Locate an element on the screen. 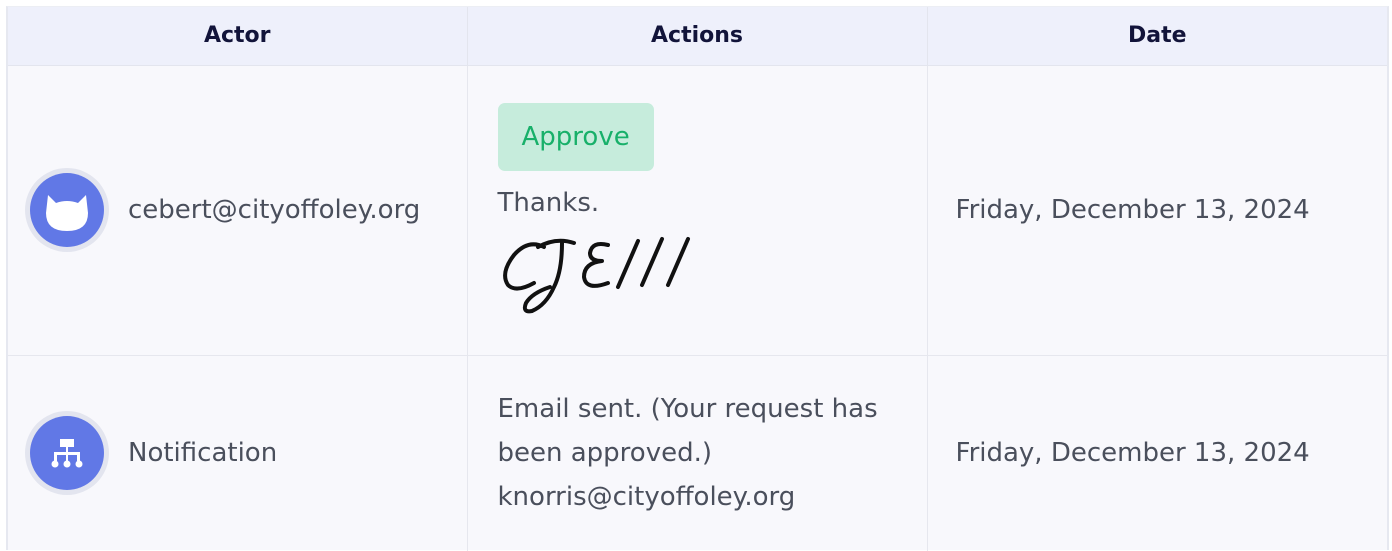  workflow-icon is located at coordinates (67, 453).